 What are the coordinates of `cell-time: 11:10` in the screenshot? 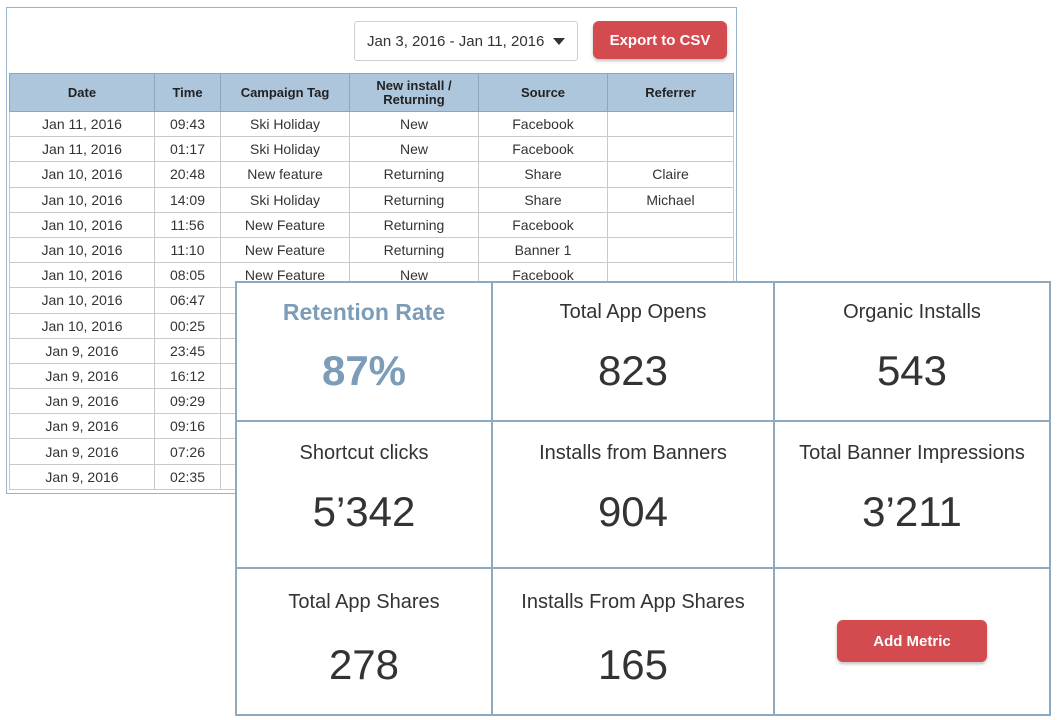 It's located at (187, 250).